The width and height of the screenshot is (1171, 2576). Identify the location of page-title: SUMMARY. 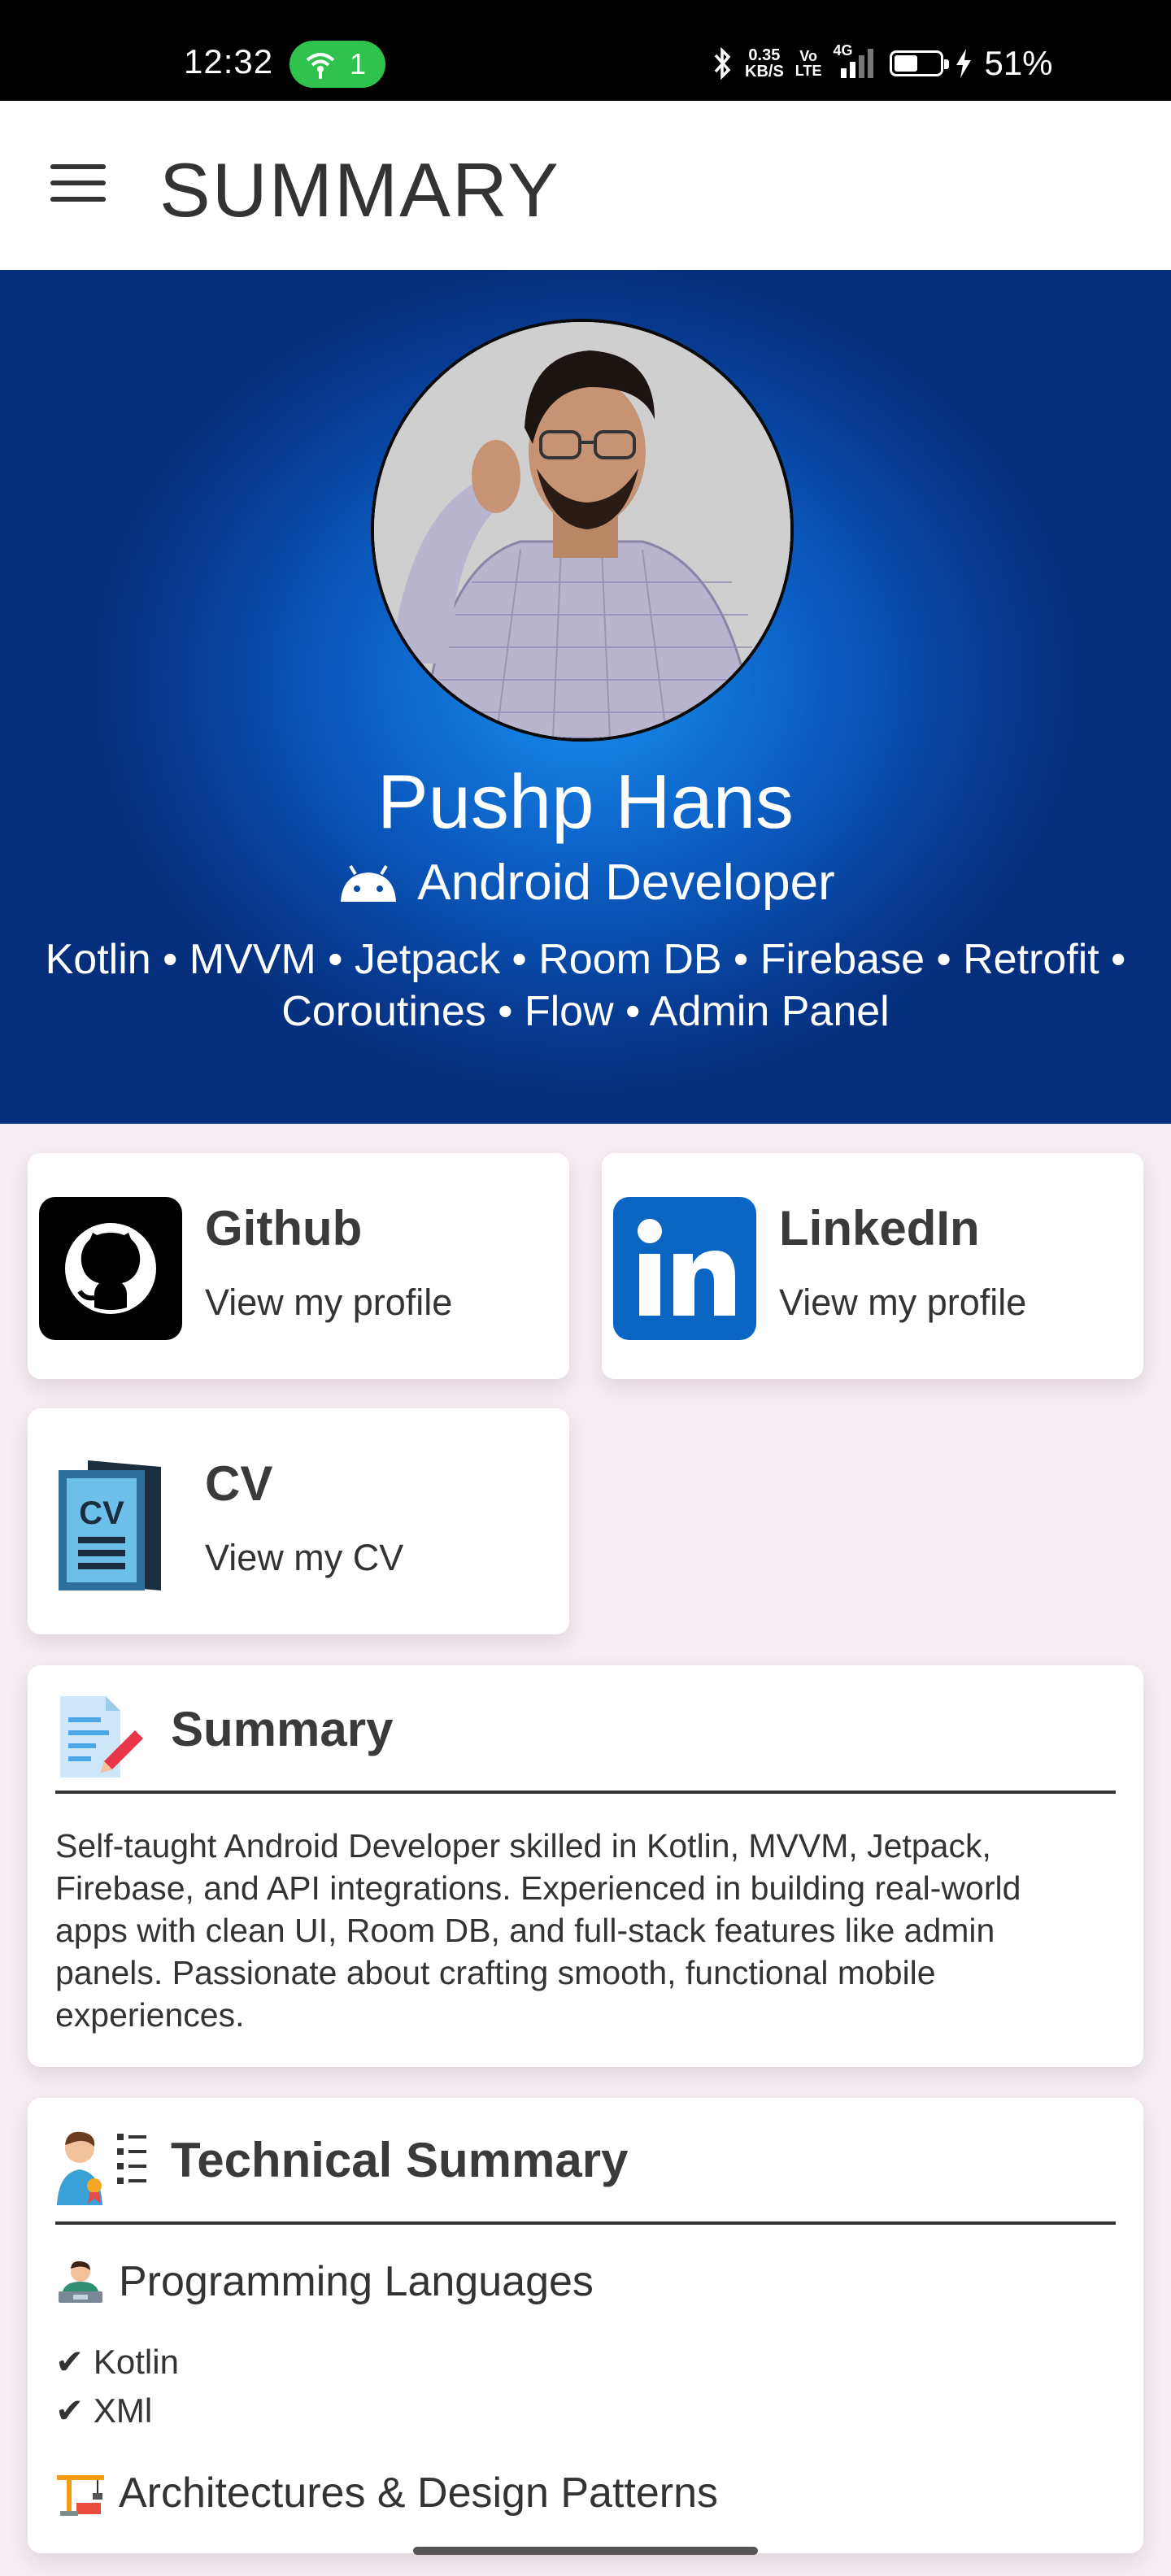
(360, 190).